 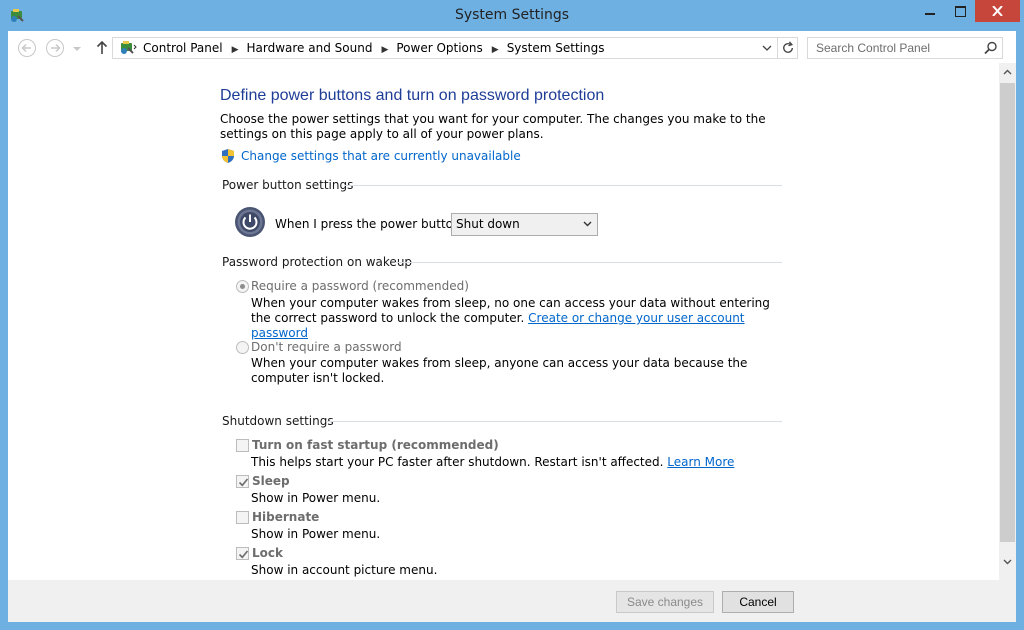 I want to click on sleep-checkbox, so click(x=242, y=481).